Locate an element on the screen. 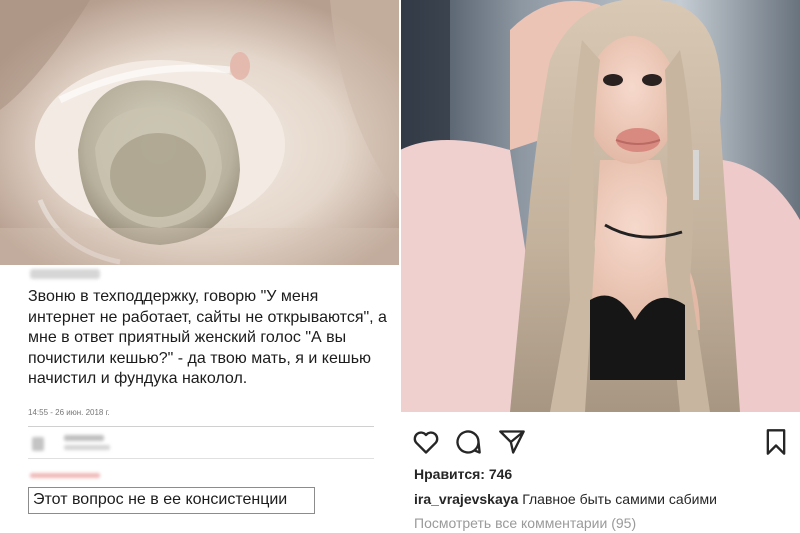 The height and width of the screenshot is (533, 800). caption-text: Главное быть самими сабими is located at coordinates (619, 499).